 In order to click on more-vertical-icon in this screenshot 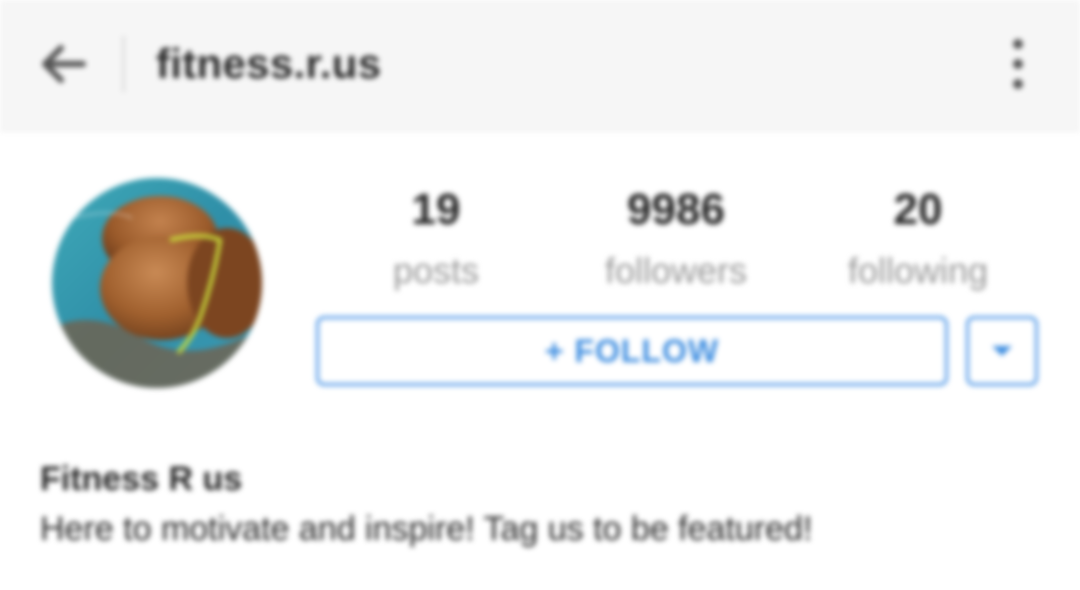, I will do `click(1018, 64)`.